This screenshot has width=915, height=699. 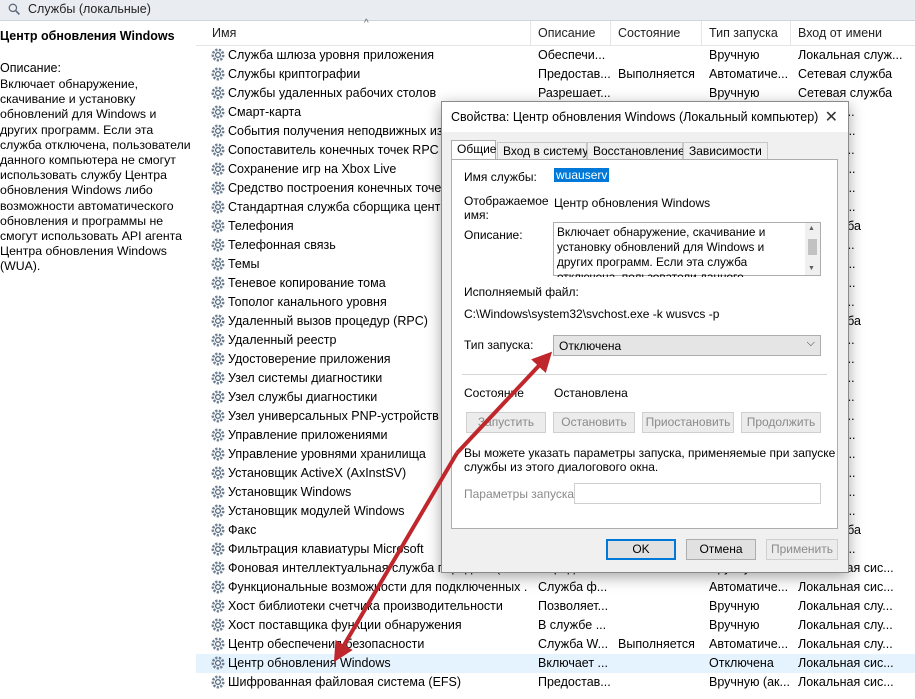 I want to click on cancel-button: Отмена, so click(x=721, y=549).